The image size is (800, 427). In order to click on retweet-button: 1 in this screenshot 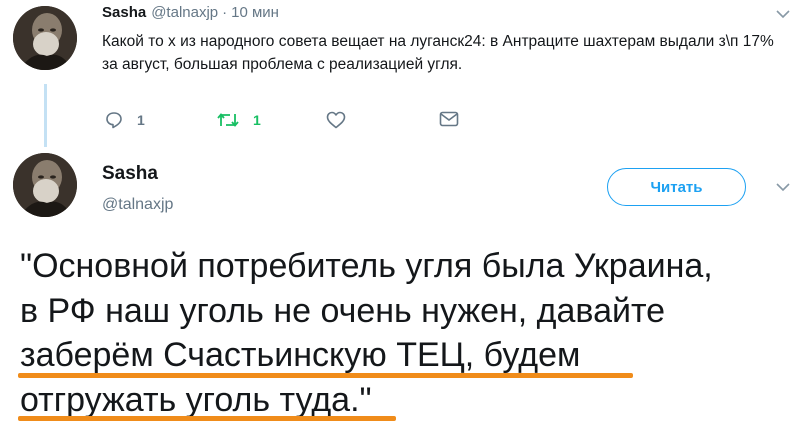, I will do `click(239, 120)`.